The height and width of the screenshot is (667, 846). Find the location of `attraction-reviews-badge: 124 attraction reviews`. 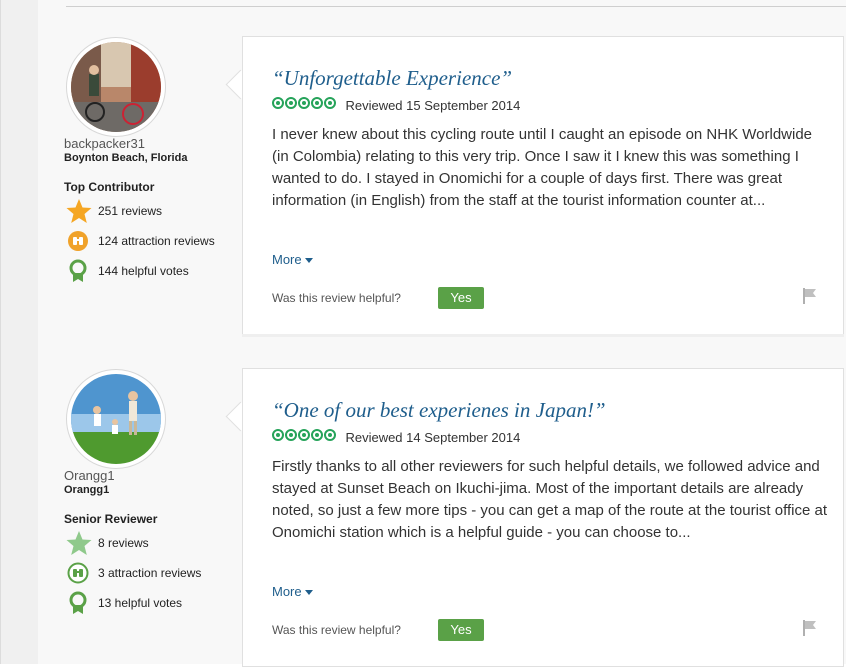

attraction-reviews-badge: 124 attraction reviews is located at coordinates (156, 241).